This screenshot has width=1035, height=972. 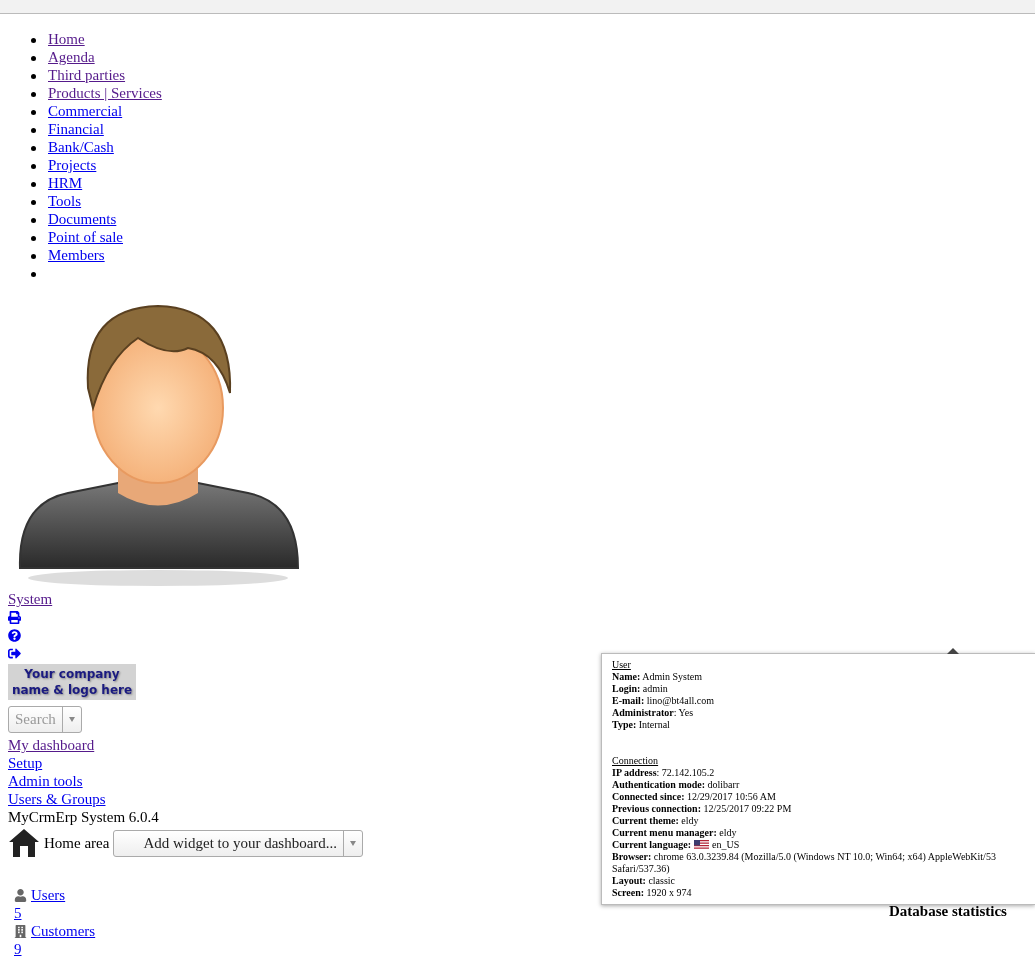 What do you see at coordinates (948, 911) in the screenshot?
I see `section-title: Database statistics` at bounding box center [948, 911].